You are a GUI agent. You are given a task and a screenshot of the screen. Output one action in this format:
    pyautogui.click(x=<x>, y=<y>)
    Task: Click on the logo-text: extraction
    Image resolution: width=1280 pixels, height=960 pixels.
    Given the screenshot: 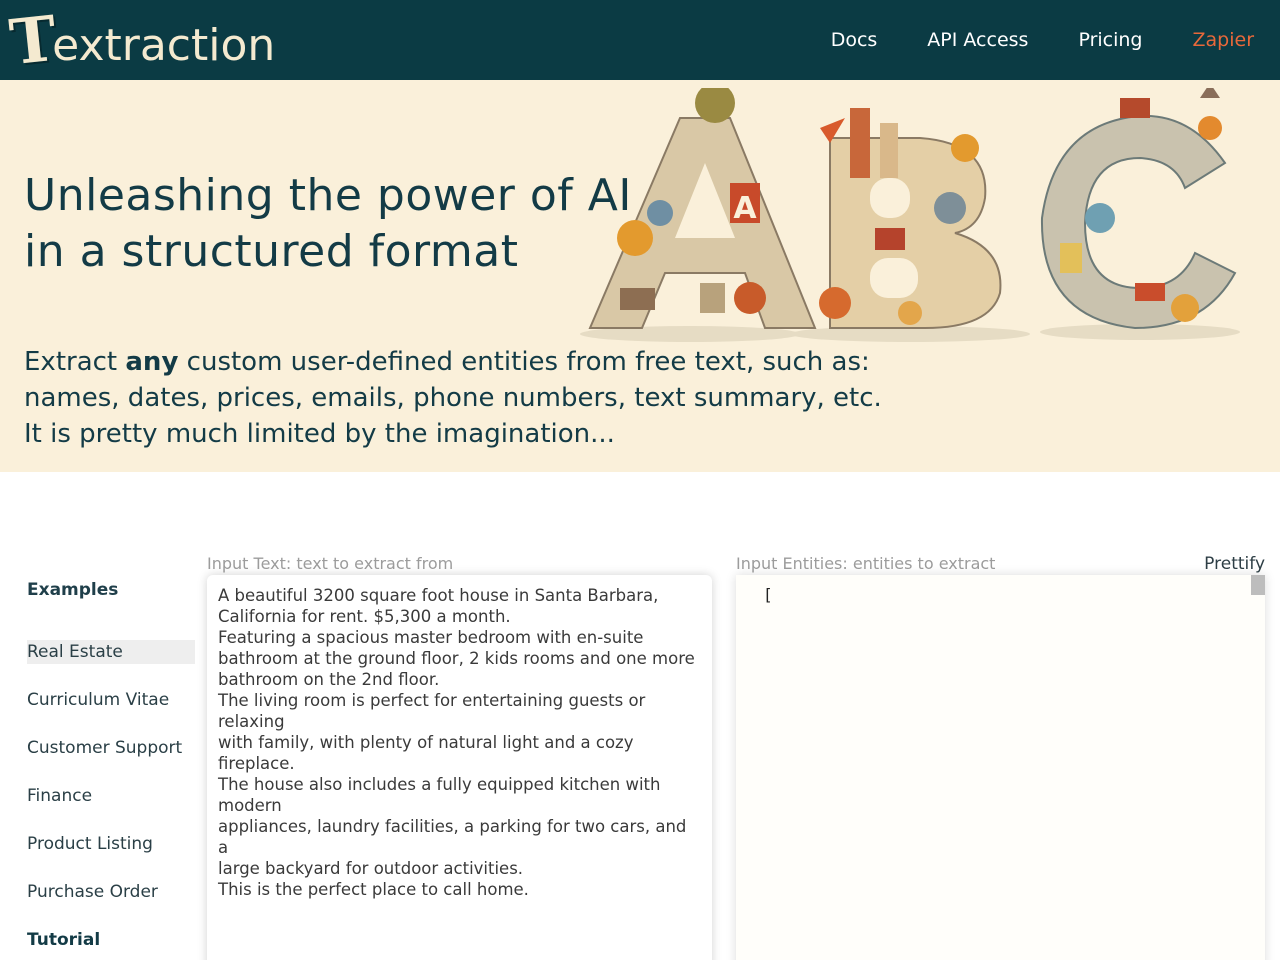 What is the action you would take?
    pyautogui.click(x=164, y=45)
    